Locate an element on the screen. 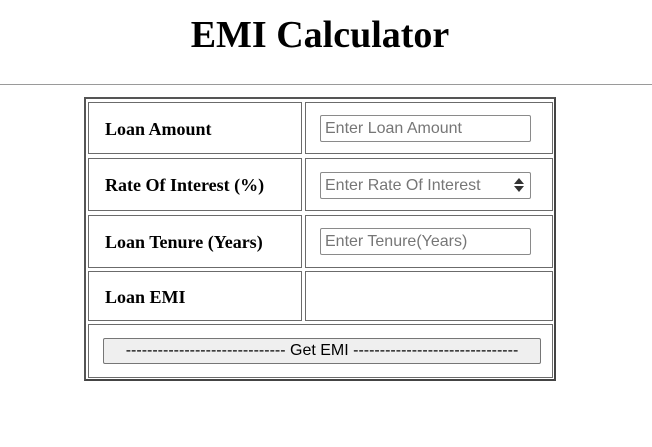 Image resolution: width=652 pixels, height=447 pixels. loan-amount-label: Loan Amount is located at coordinates (158, 129).